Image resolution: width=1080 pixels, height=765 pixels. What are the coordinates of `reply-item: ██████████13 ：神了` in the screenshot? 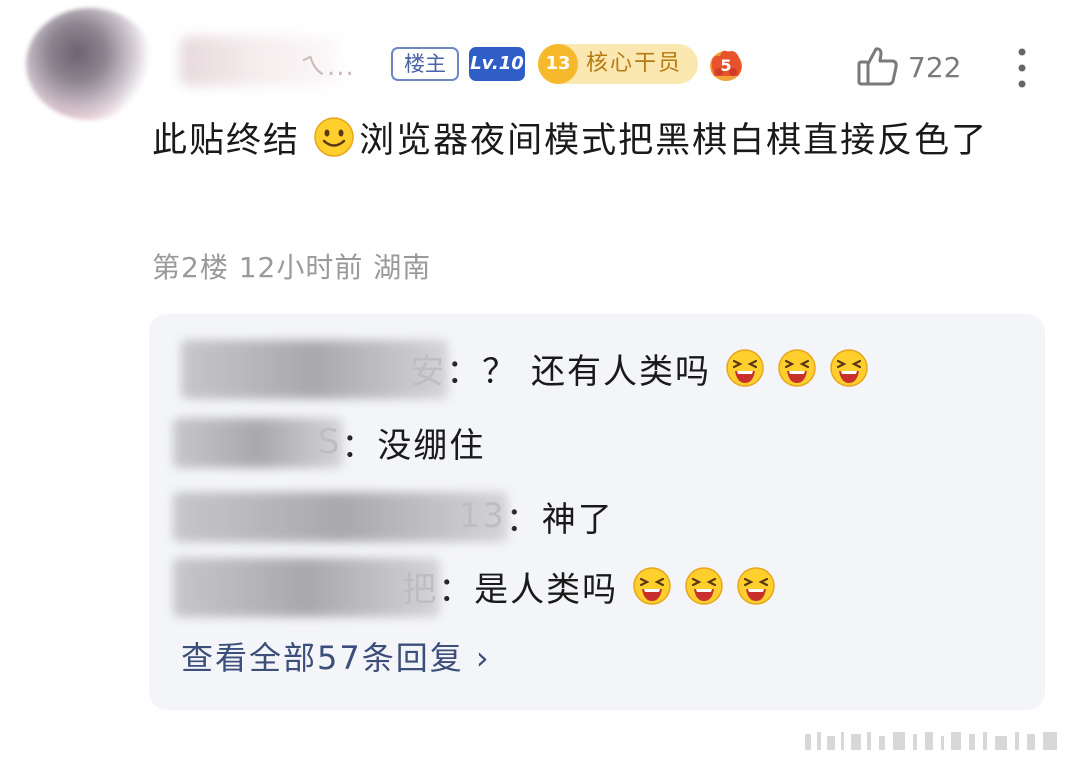 It's located at (393, 516).